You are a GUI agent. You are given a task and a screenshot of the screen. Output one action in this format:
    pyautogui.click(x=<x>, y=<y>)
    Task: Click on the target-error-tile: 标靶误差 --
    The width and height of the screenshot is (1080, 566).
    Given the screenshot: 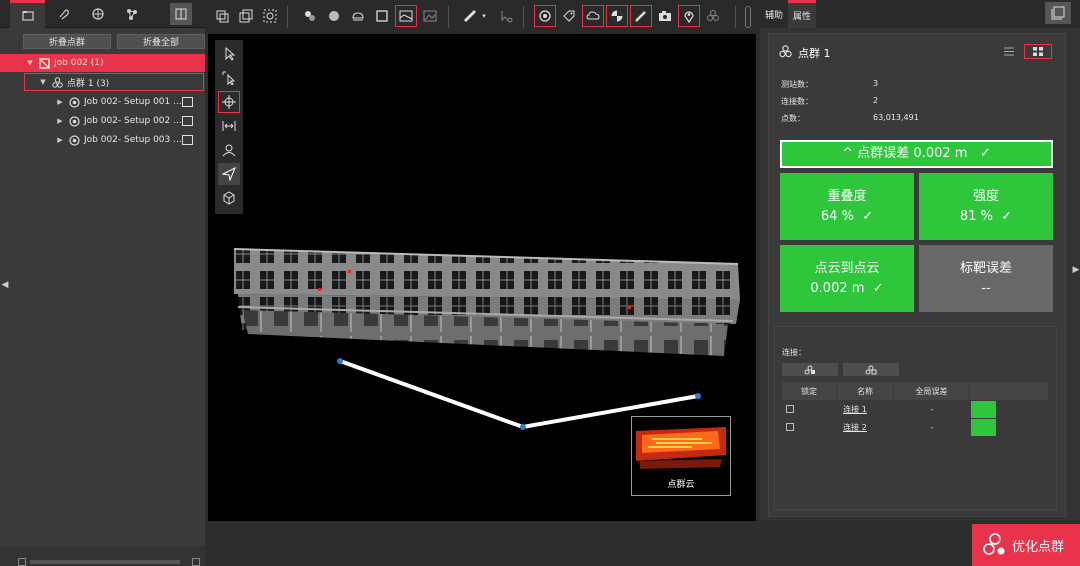 What is the action you would take?
    pyautogui.click(x=986, y=278)
    